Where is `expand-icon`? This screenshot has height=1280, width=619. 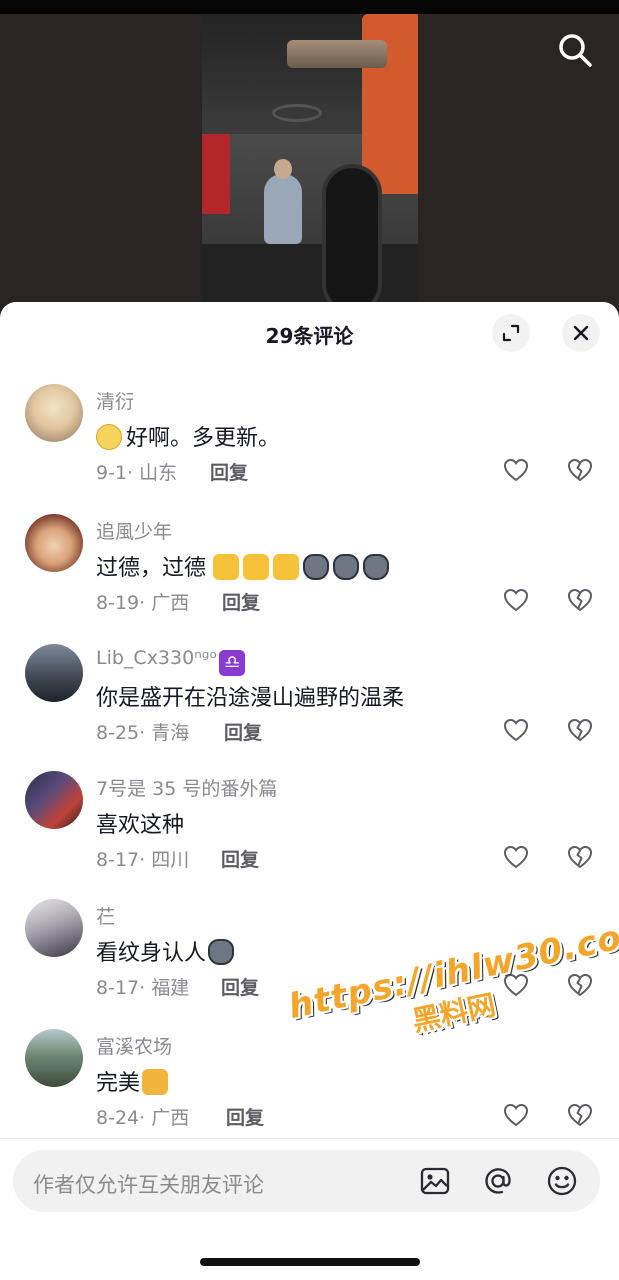 expand-icon is located at coordinates (511, 333).